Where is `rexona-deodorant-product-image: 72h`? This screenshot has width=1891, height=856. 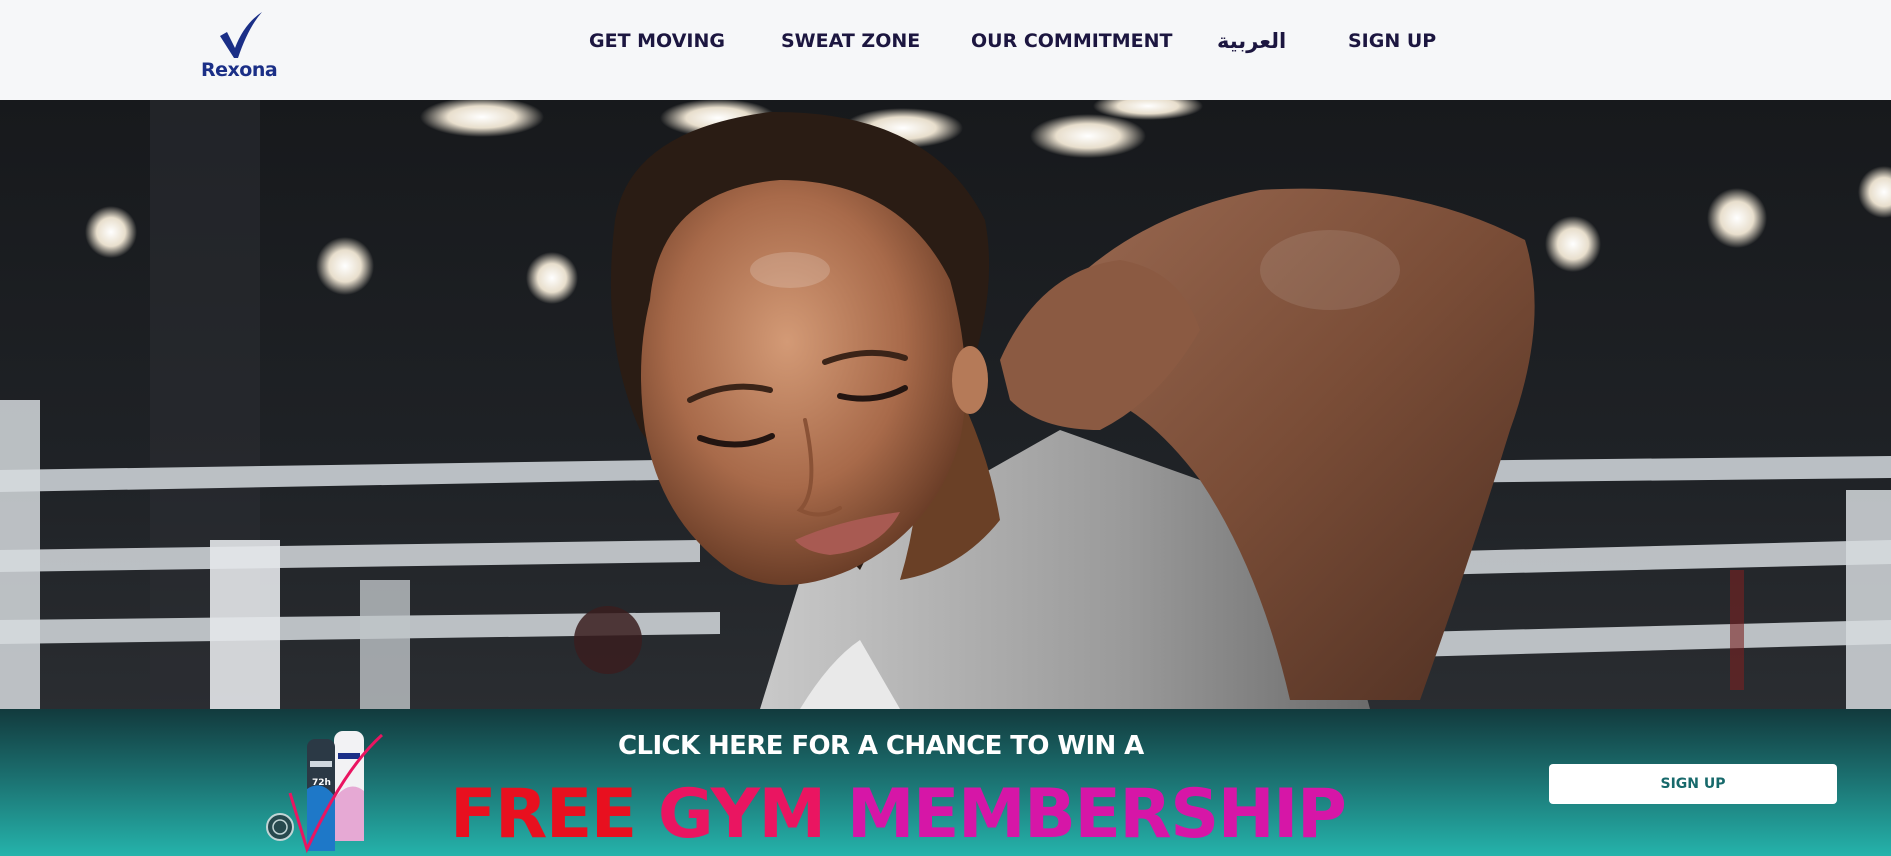
rexona-deodorant-product-image: 72h is located at coordinates (325, 792).